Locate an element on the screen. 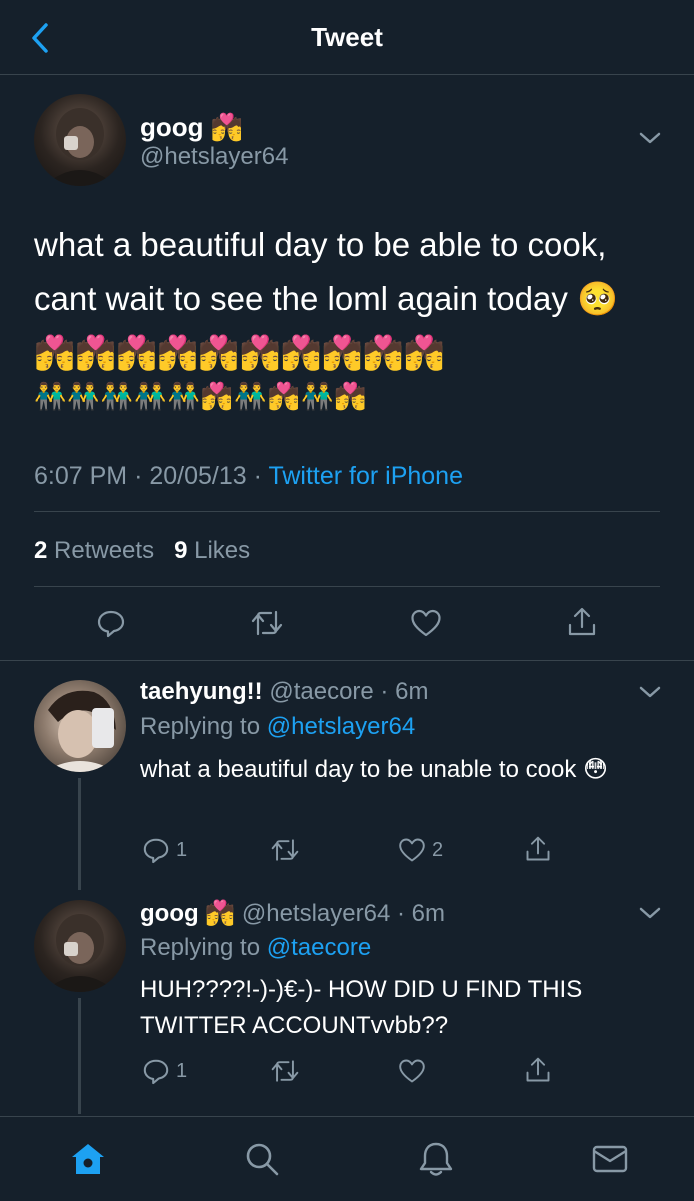 This screenshot has width=694, height=1201. retweets-label: Retweets is located at coordinates (104, 550).